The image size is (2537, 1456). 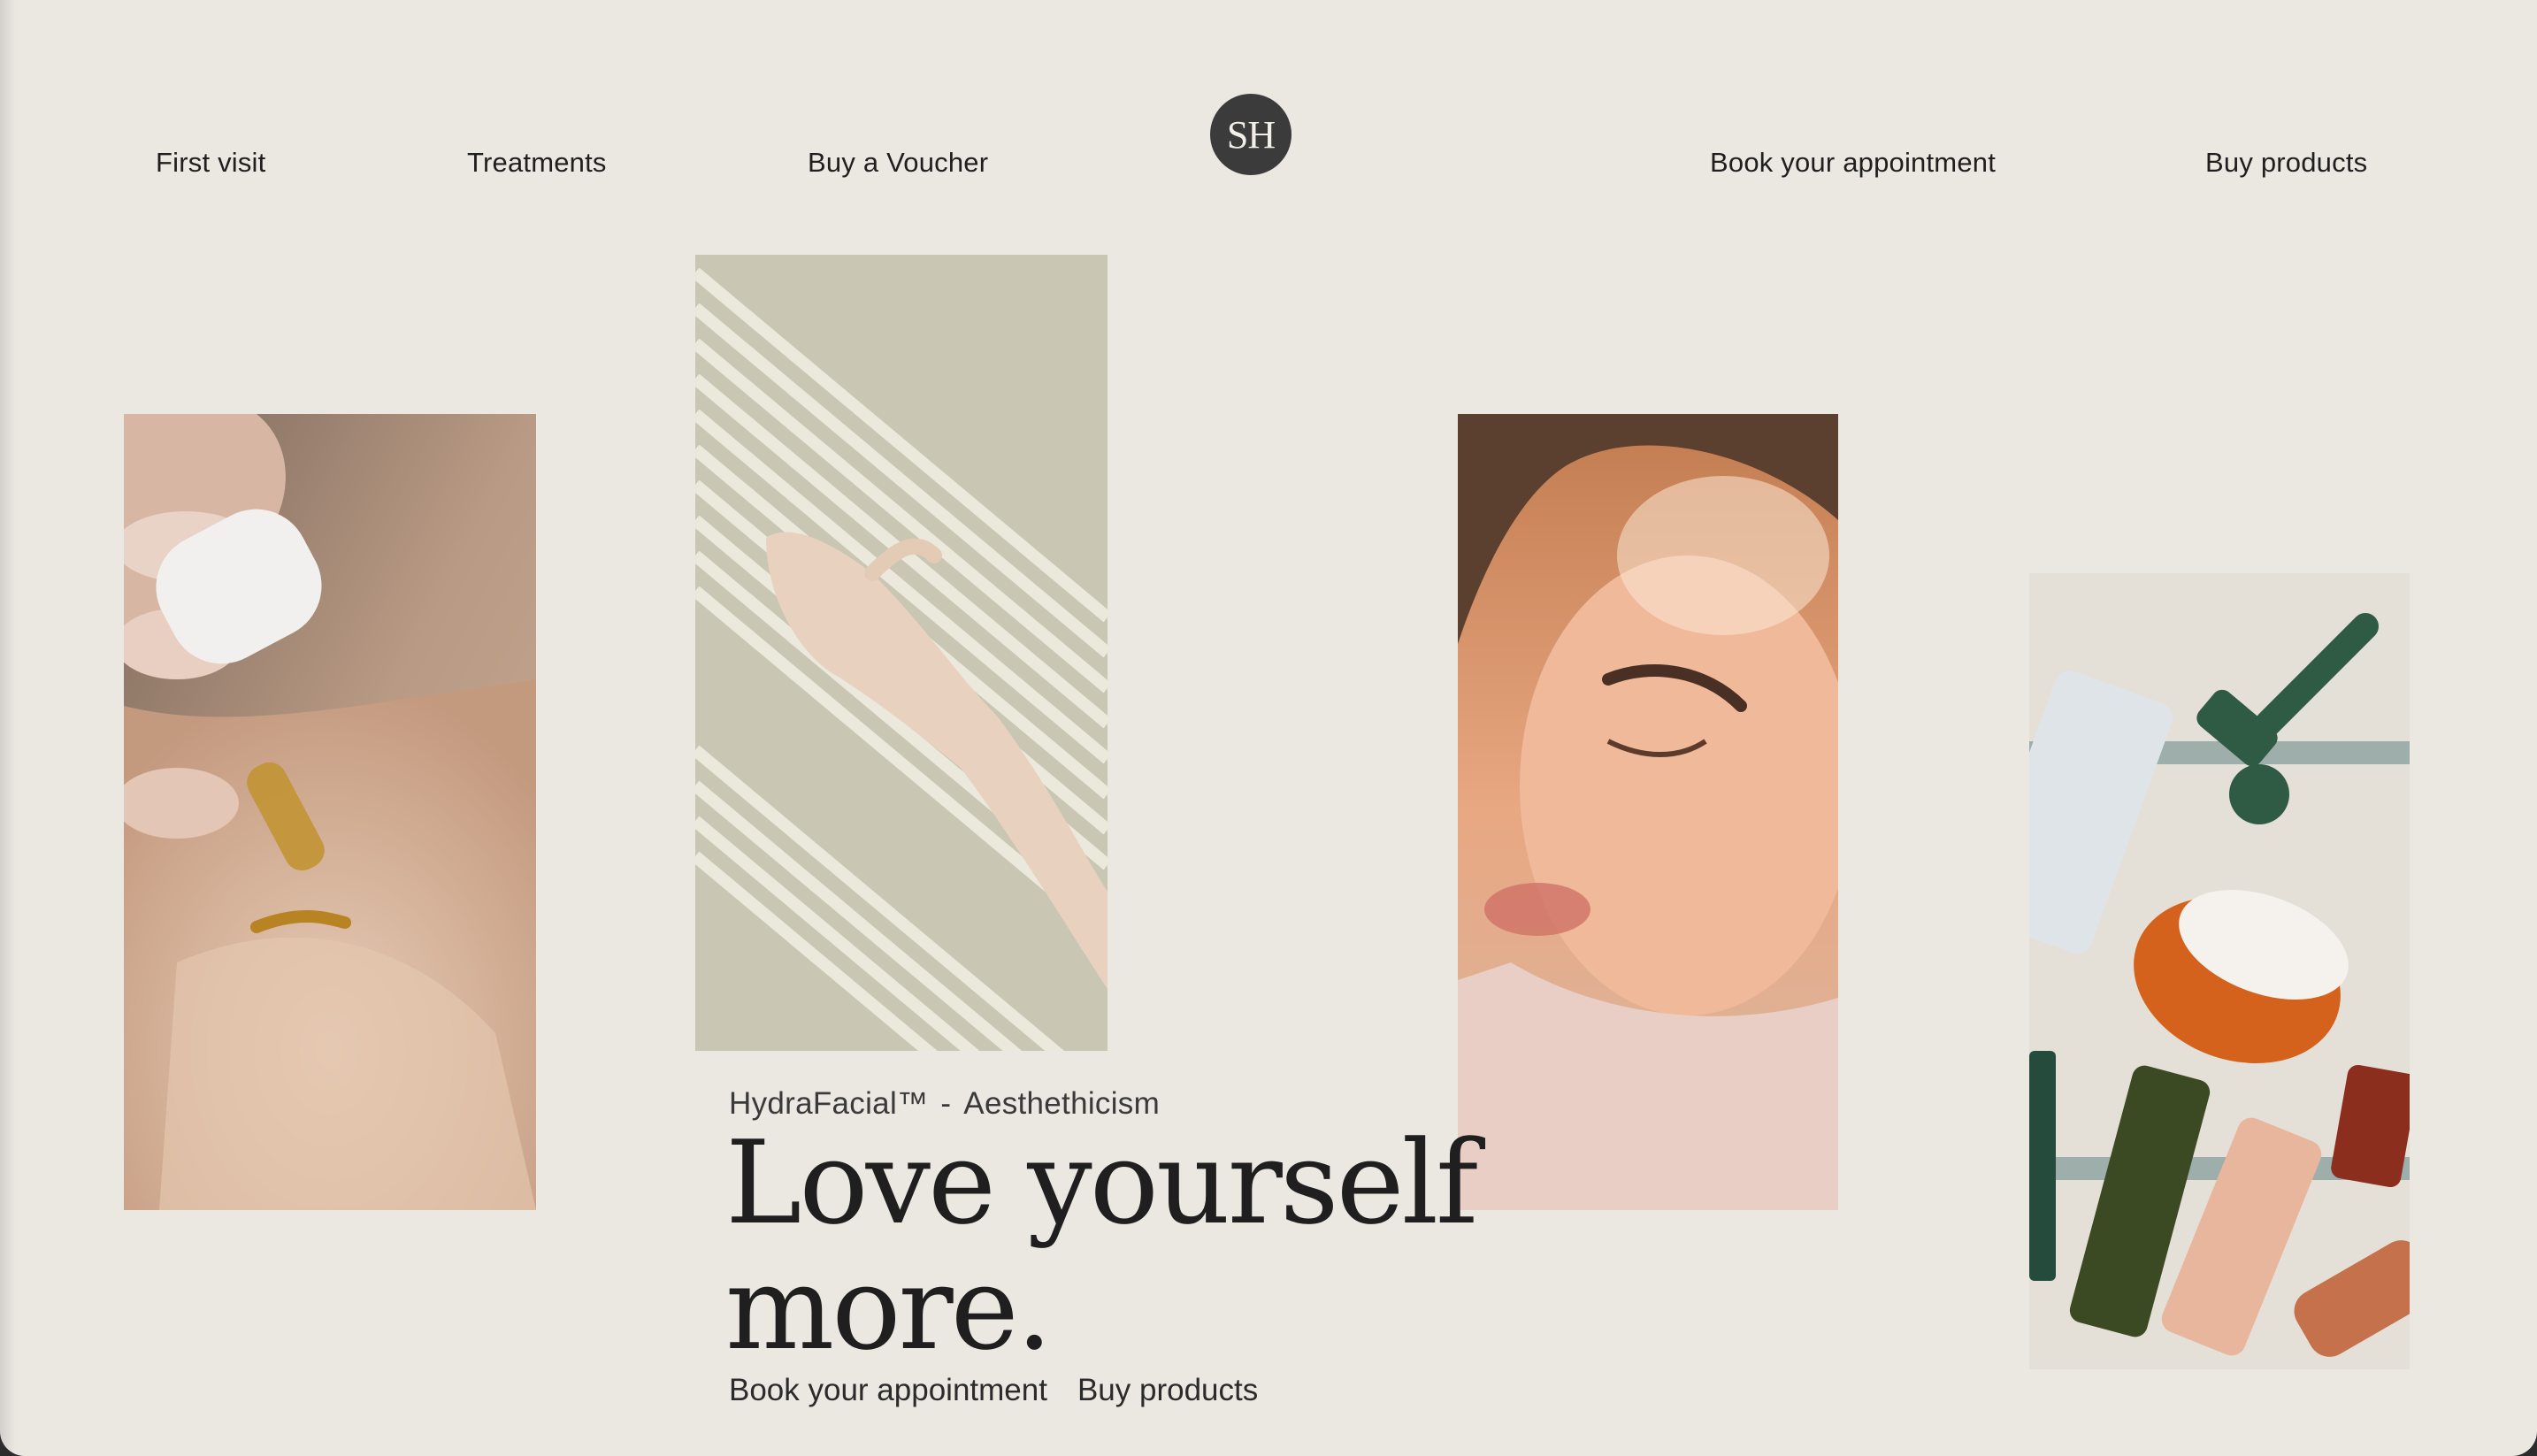 What do you see at coordinates (2219, 971) in the screenshot?
I see `skincare-flatlay-photo` at bounding box center [2219, 971].